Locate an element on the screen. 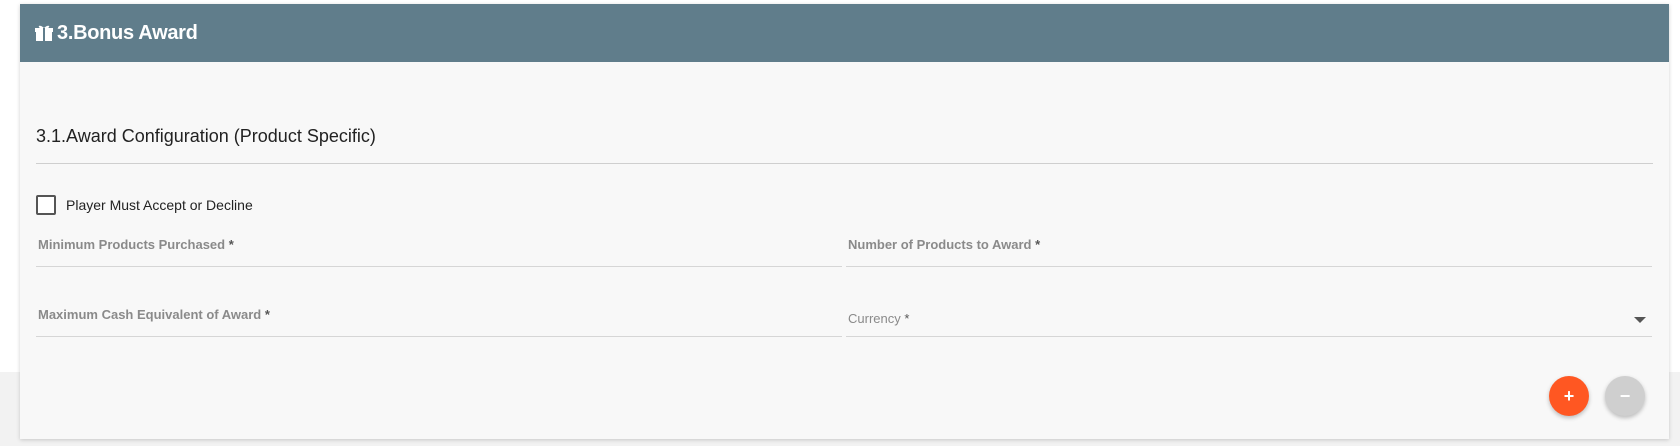 This screenshot has height=446, width=1680. max-cash-label: Maximum Cash Equivalent of Award * is located at coordinates (154, 314).